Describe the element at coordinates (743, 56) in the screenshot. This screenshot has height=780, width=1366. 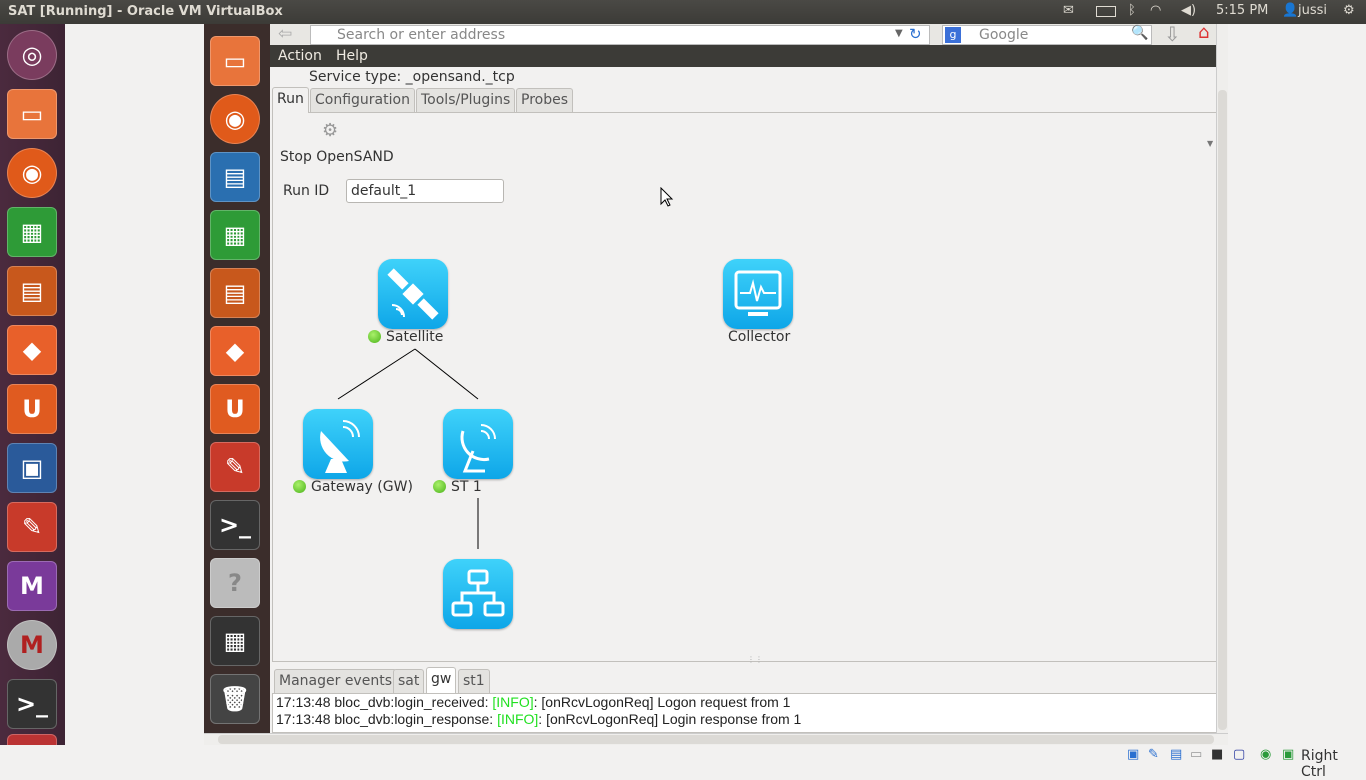
I see `menu-bar: Action Help` at that location.